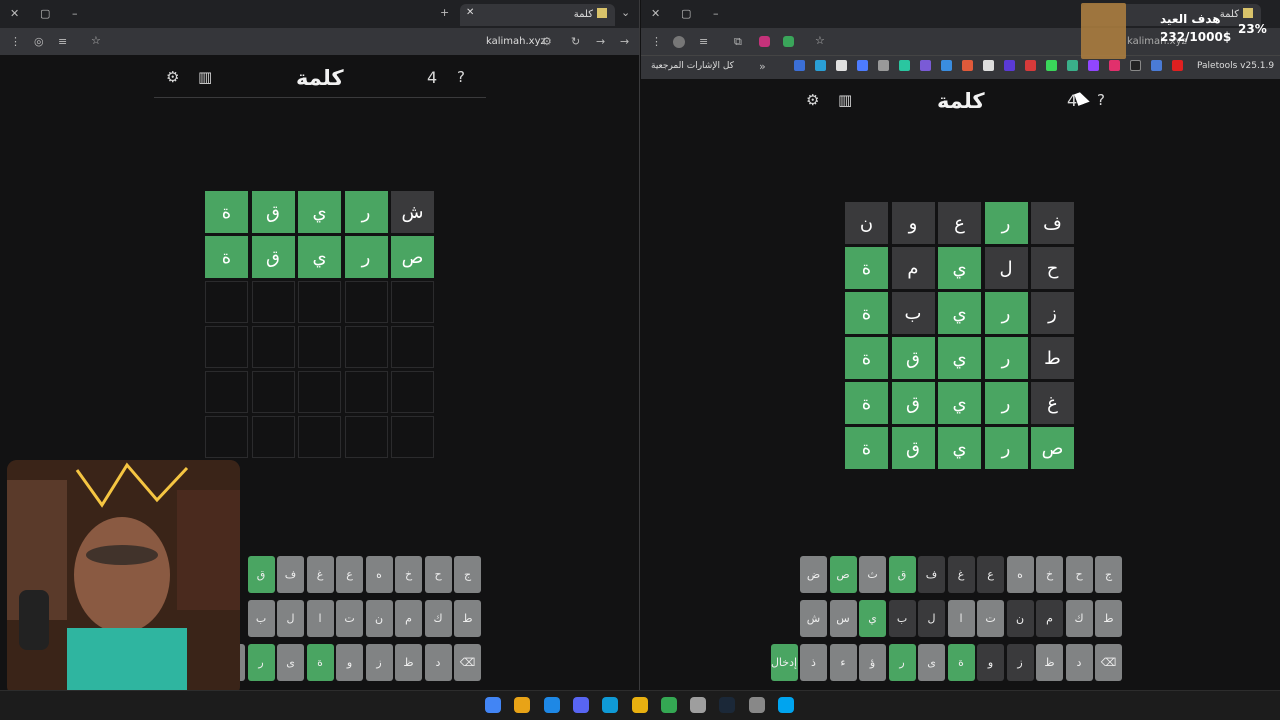 The height and width of the screenshot is (720, 1280). What do you see at coordinates (813, 618) in the screenshot?
I see `keyboard-key: ش` at bounding box center [813, 618].